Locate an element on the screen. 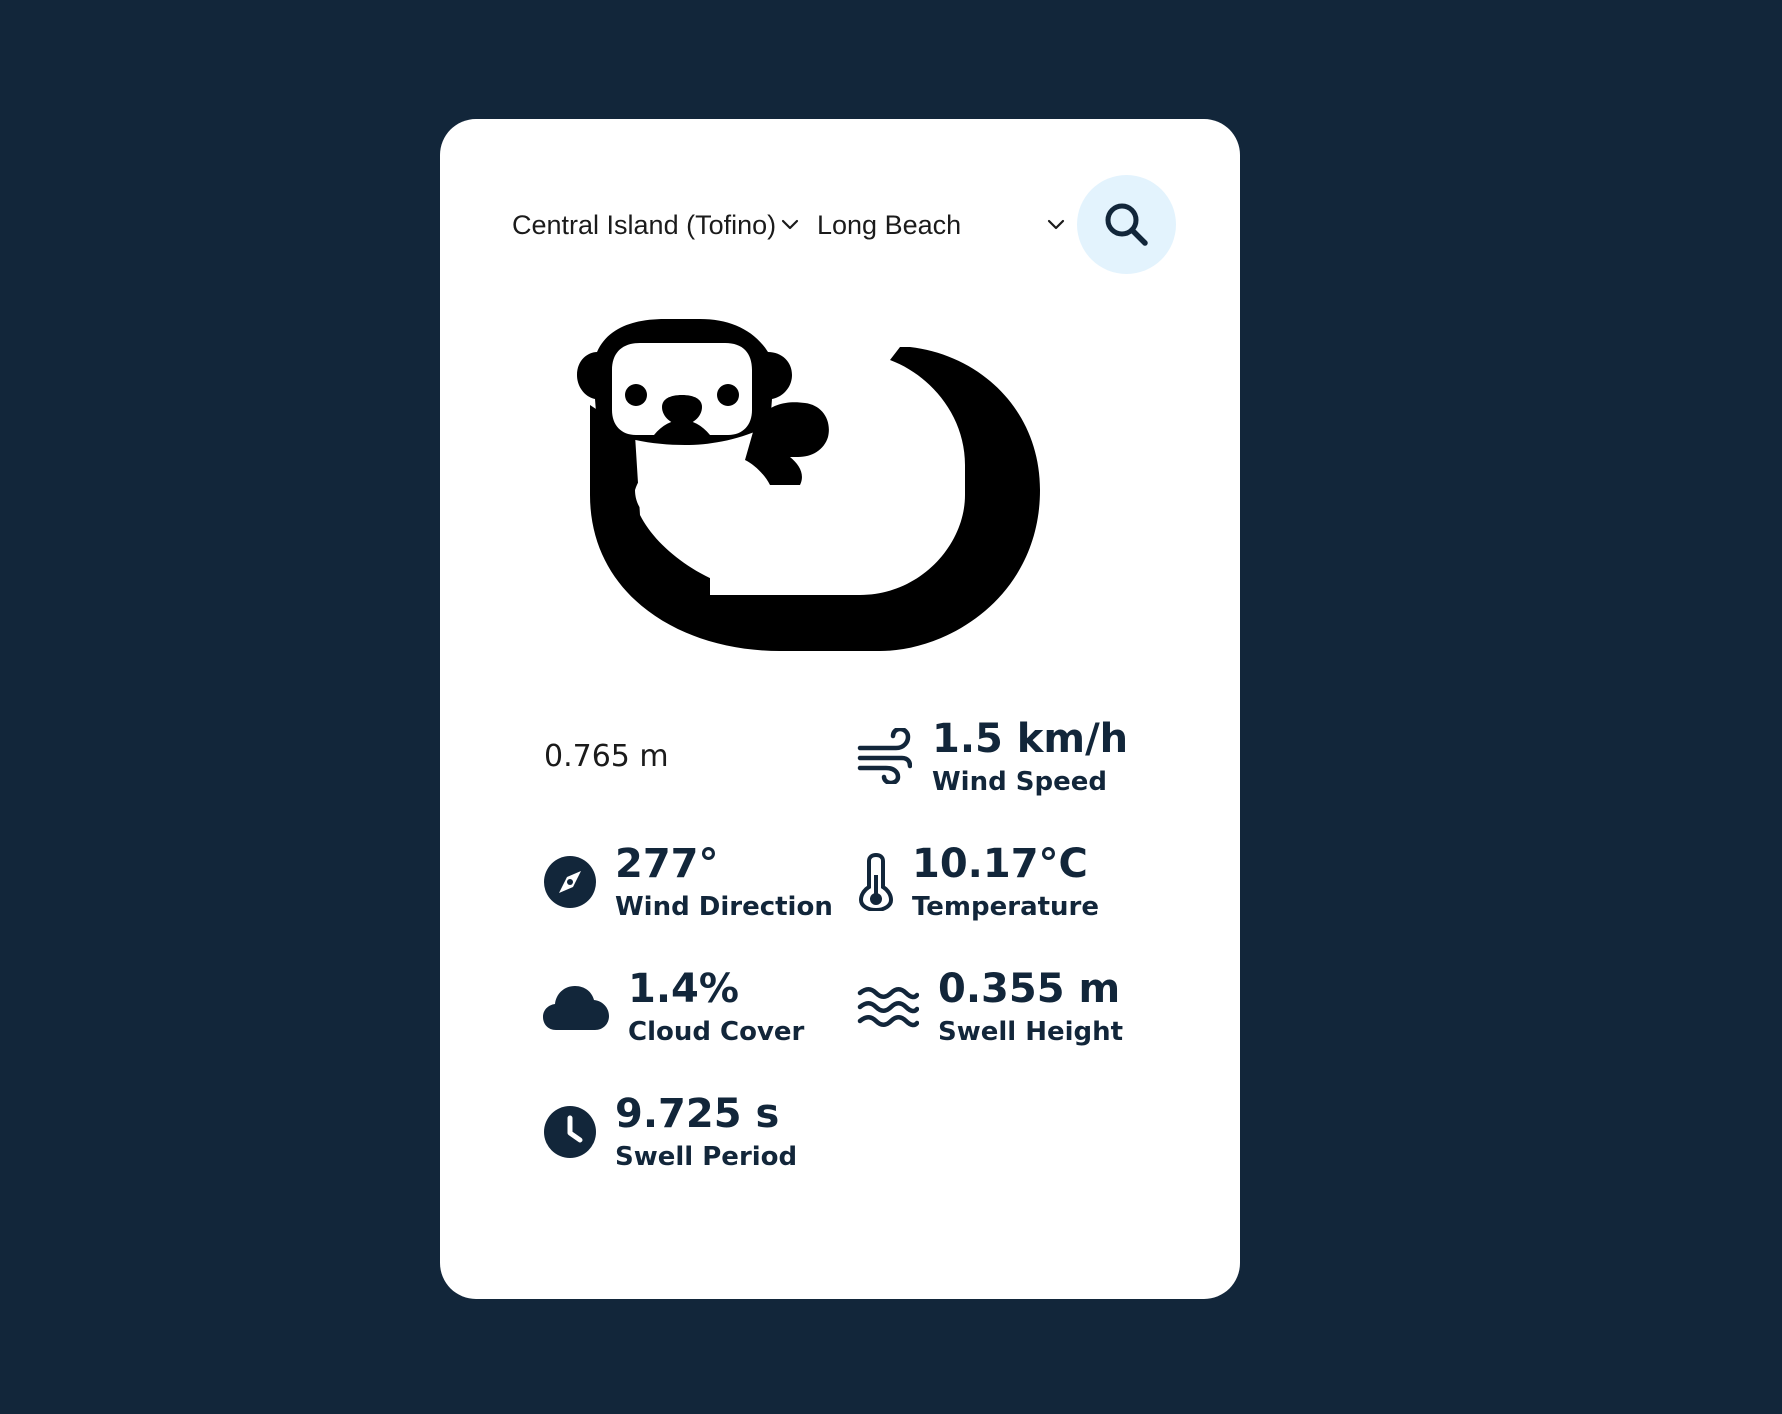  temperature-label: Temperature is located at coordinates (1006, 907).